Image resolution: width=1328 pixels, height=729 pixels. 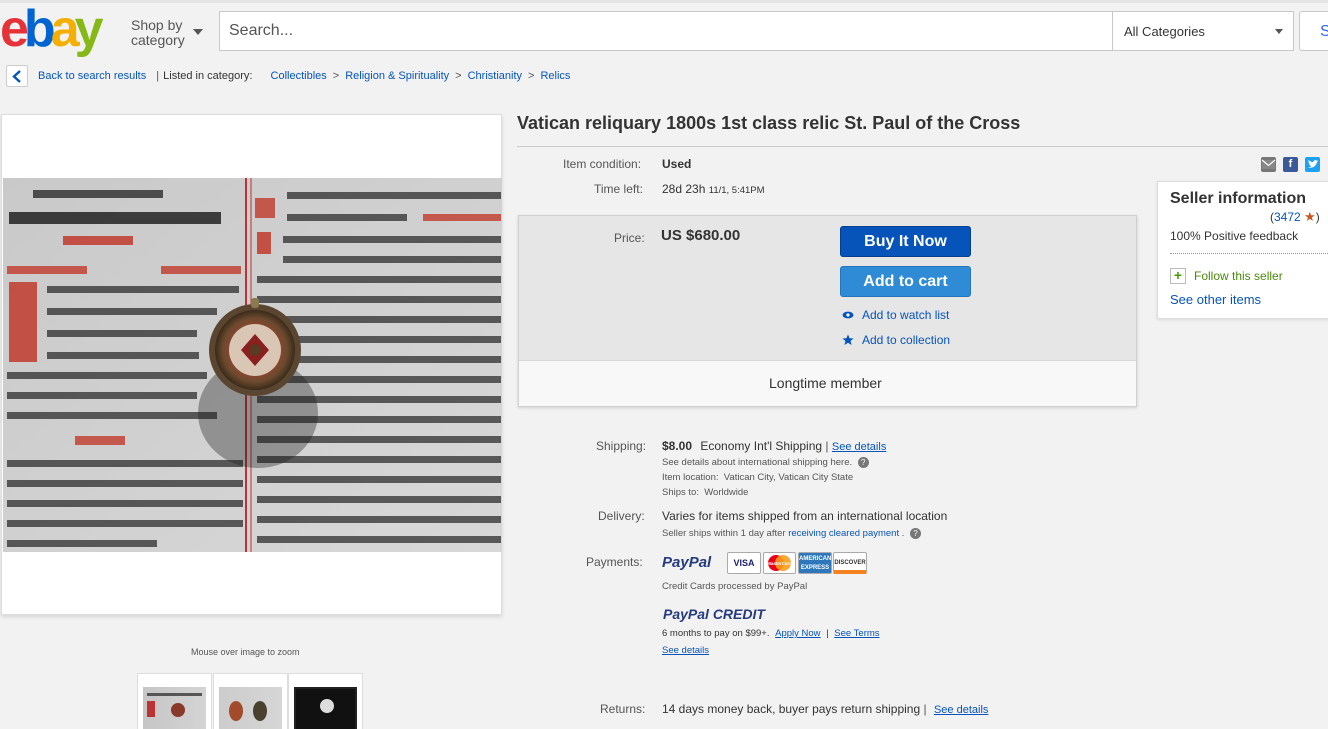 I want to click on back-to-search-link: Back to search results, so click(x=92, y=76).